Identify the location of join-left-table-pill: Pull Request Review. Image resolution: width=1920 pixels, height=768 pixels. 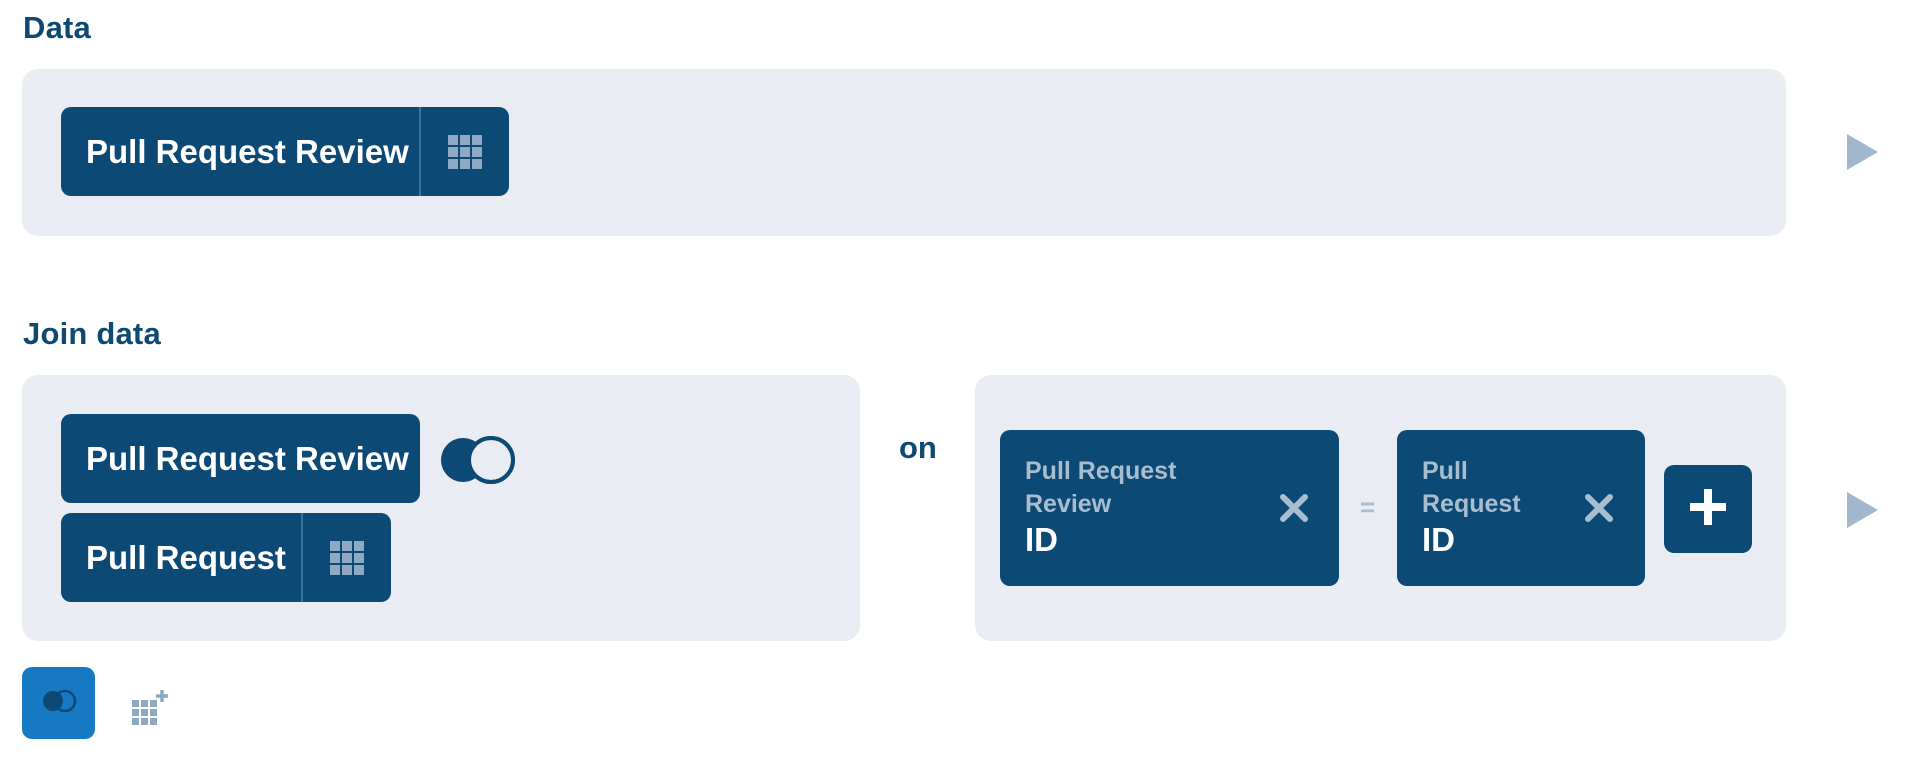
(240, 458).